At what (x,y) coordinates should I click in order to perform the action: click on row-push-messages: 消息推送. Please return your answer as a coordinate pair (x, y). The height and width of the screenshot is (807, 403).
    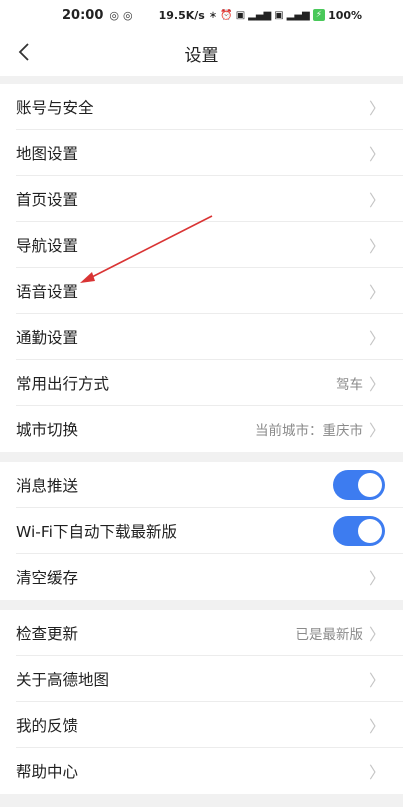
    Looking at the image, I should click on (201, 485).